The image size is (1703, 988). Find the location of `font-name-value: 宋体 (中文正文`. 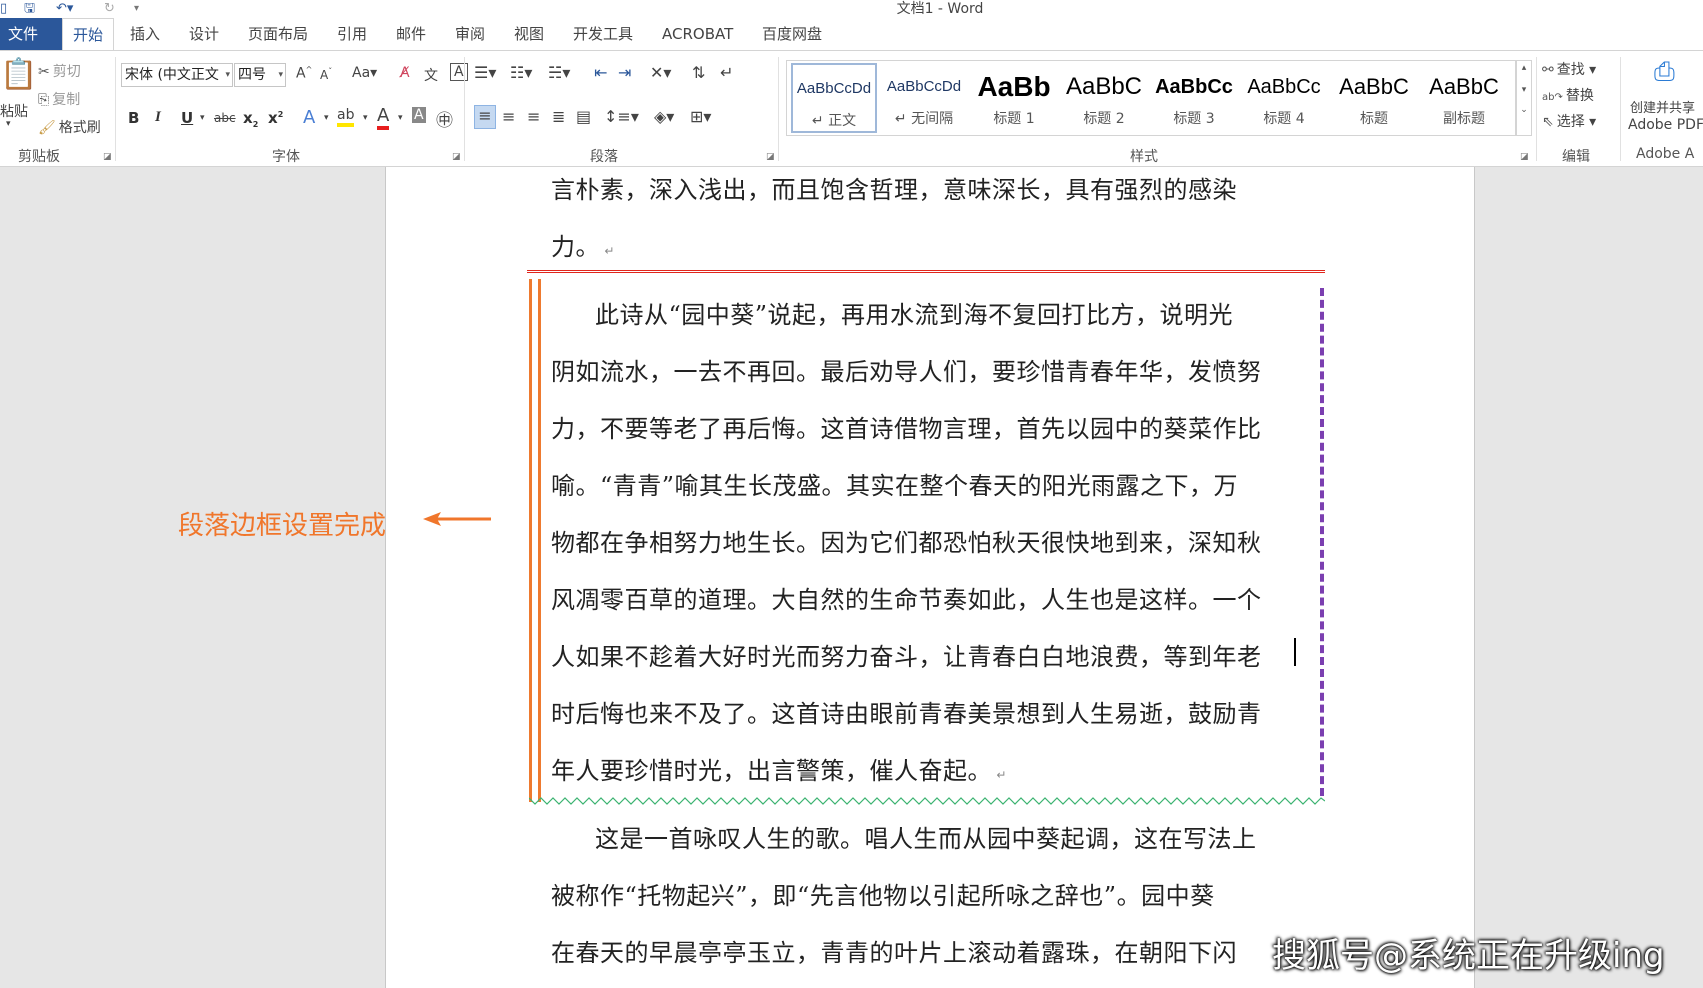

font-name-value: 宋体 (中文正文 is located at coordinates (172, 75).